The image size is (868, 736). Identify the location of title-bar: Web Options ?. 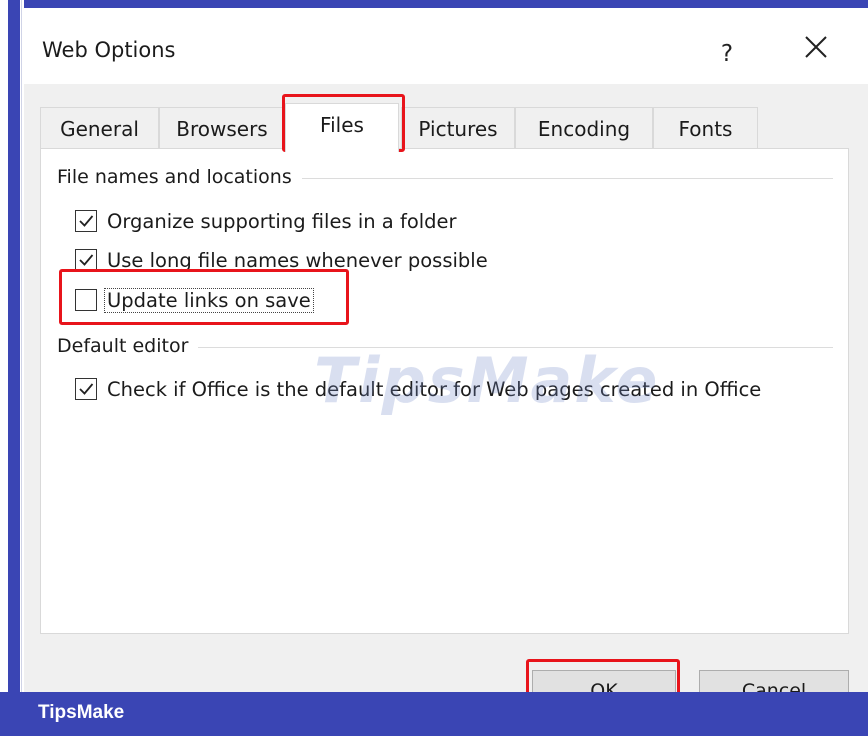
(446, 46).